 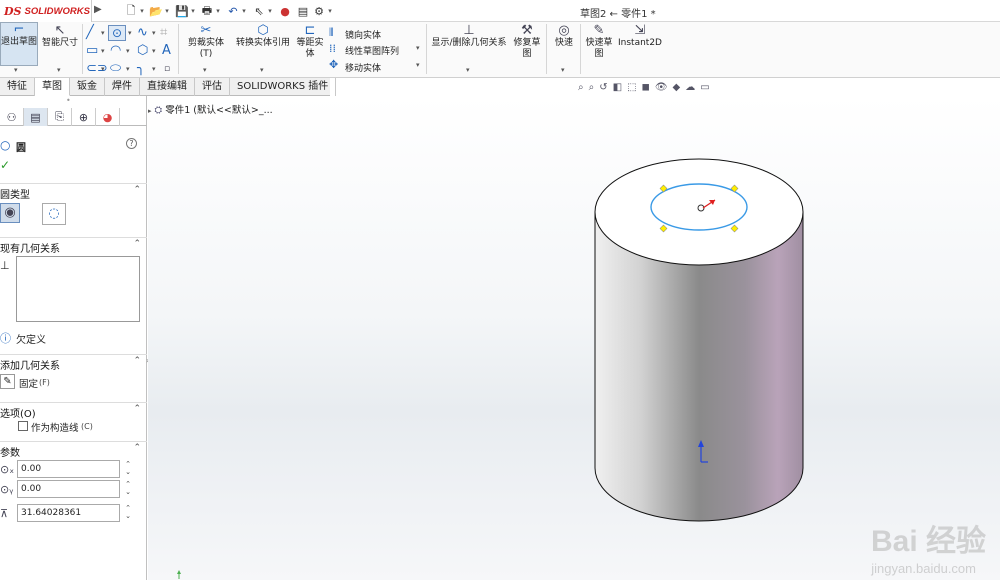 I want to click on select-dropdown-icon: ▾, so click(x=270, y=11).